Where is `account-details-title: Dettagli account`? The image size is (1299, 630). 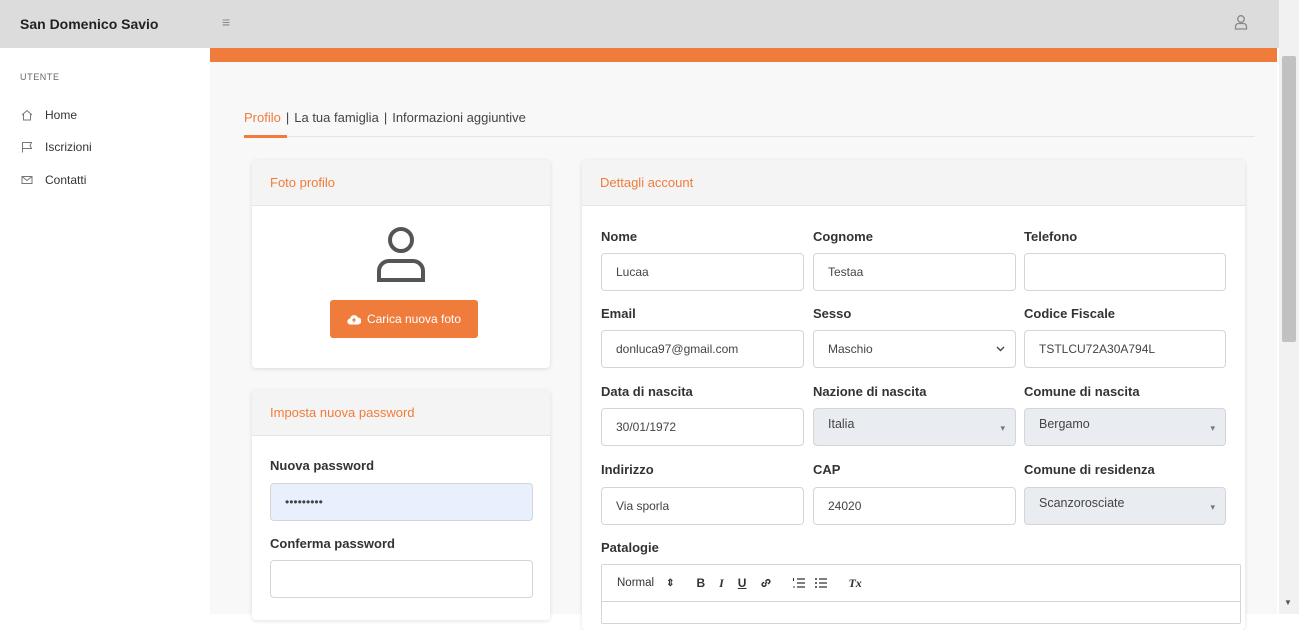 account-details-title: Dettagli account is located at coordinates (913, 183).